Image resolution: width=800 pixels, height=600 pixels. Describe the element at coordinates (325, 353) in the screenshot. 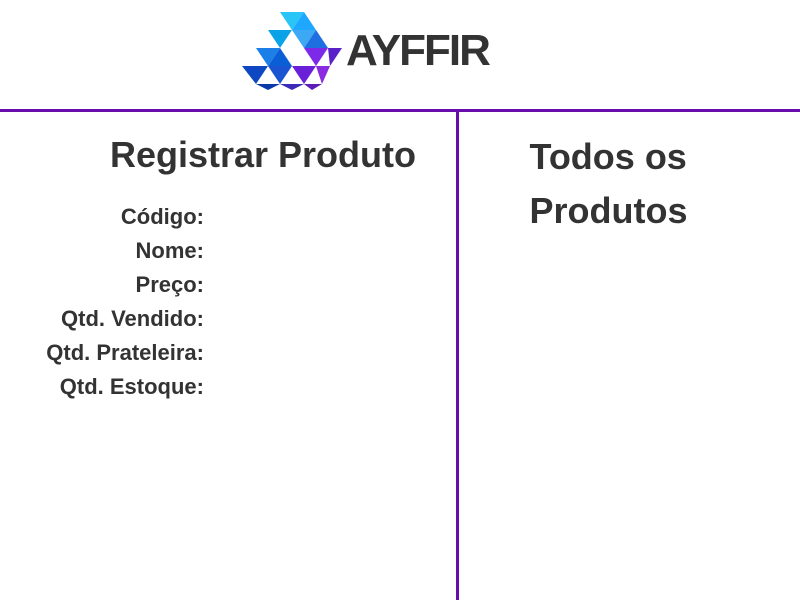

I see `qtd-prateleira-input` at that location.